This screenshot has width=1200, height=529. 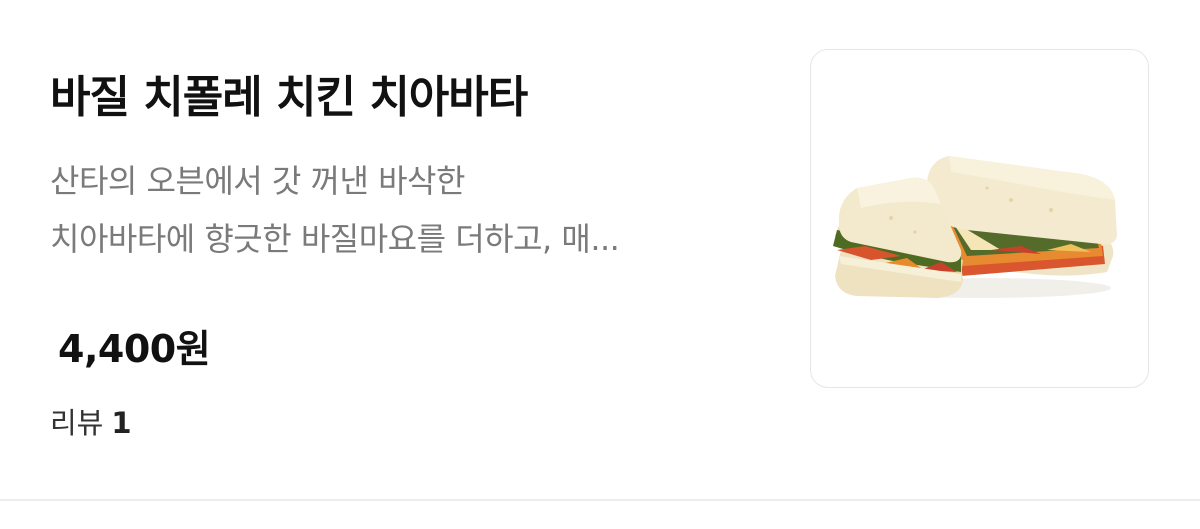 I want to click on review-count: 리뷰 1, so click(x=91, y=421).